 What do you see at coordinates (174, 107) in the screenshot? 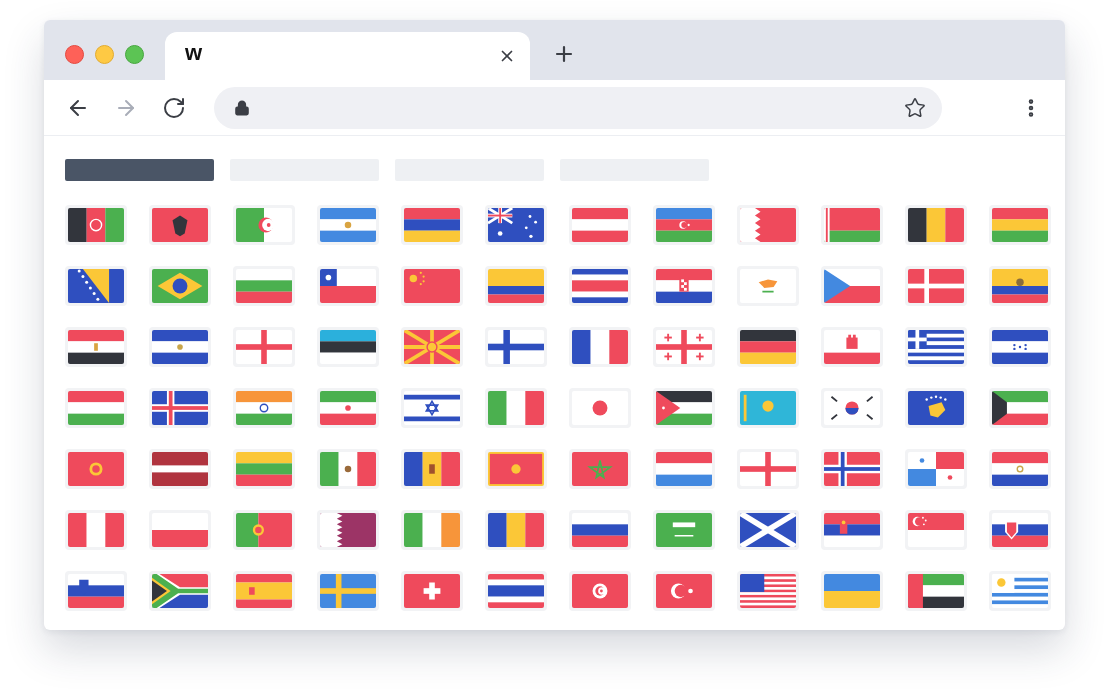
I see `reload-icon` at bounding box center [174, 107].